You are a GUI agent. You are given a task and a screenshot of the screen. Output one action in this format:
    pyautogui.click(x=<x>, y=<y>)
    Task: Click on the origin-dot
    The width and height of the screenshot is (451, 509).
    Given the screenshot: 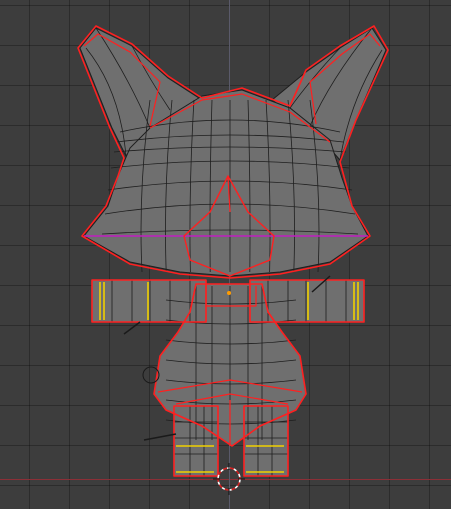 What is the action you would take?
    pyautogui.click(x=229, y=293)
    